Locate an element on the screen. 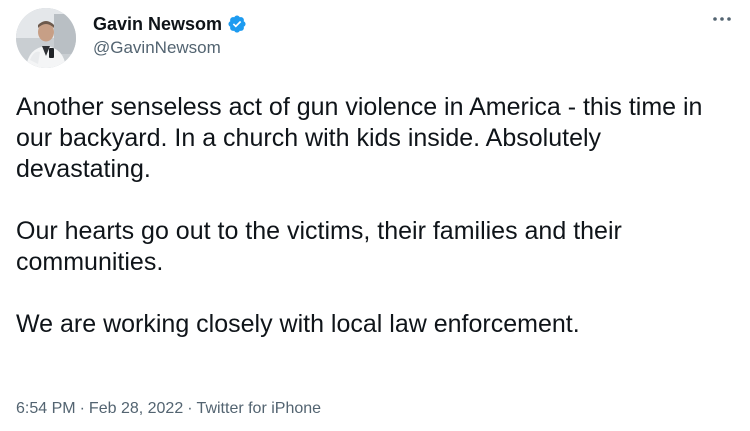  more-button is located at coordinates (722, 19).